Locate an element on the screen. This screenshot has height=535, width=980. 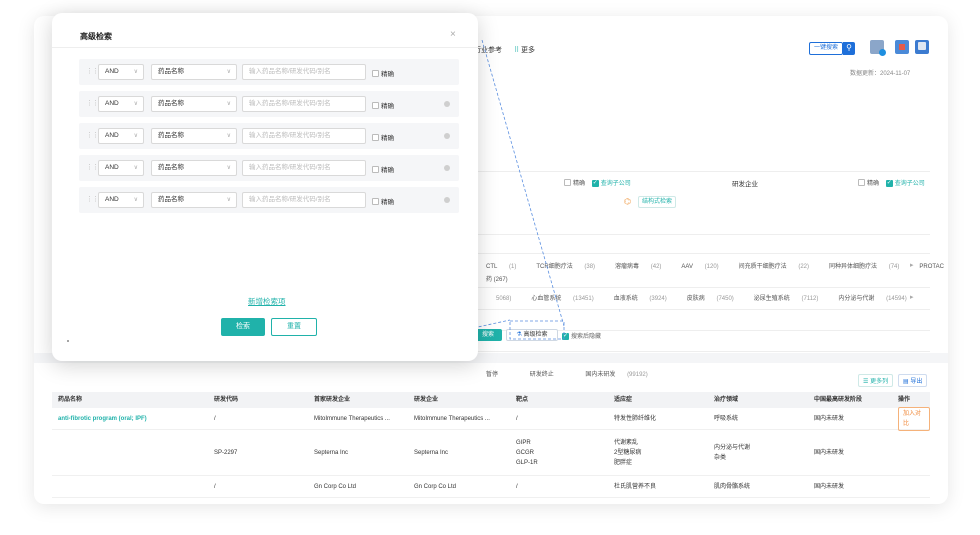
company-options: 精确 查询子公司 is located at coordinates (891, 182).